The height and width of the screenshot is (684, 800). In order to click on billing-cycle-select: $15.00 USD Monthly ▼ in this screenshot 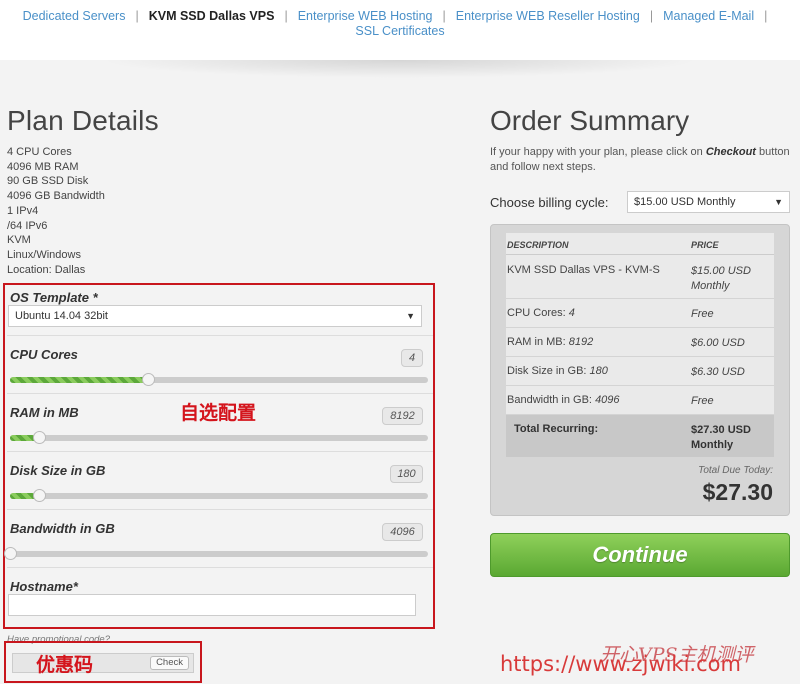, I will do `click(708, 202)`.